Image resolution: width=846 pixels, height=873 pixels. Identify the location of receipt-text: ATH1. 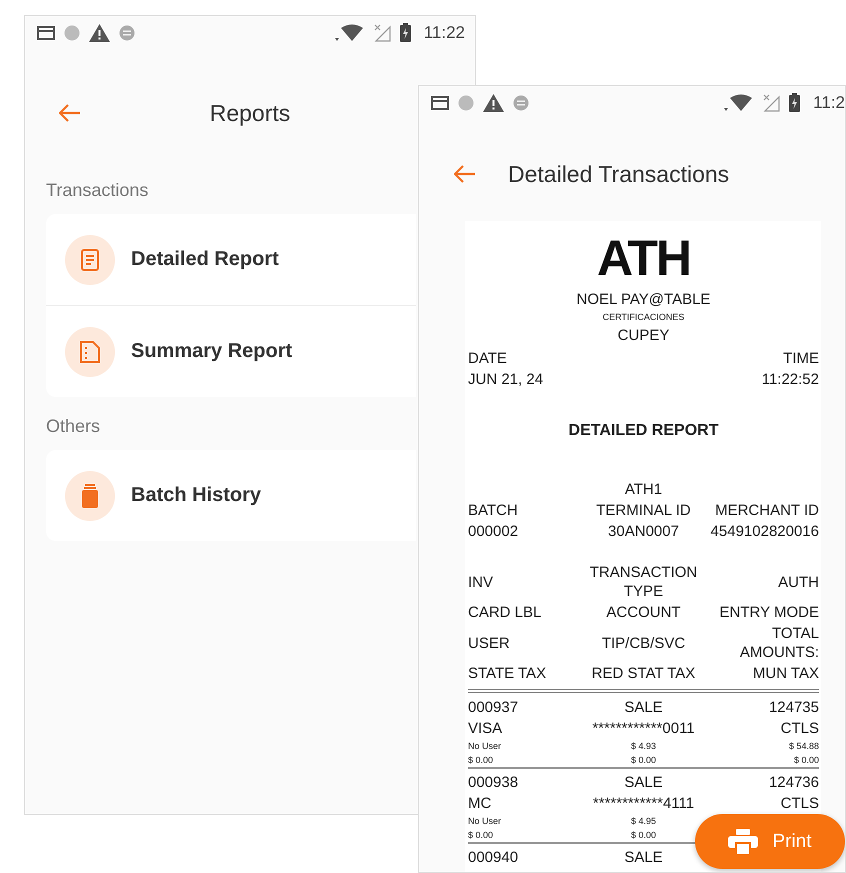
(643, 489).